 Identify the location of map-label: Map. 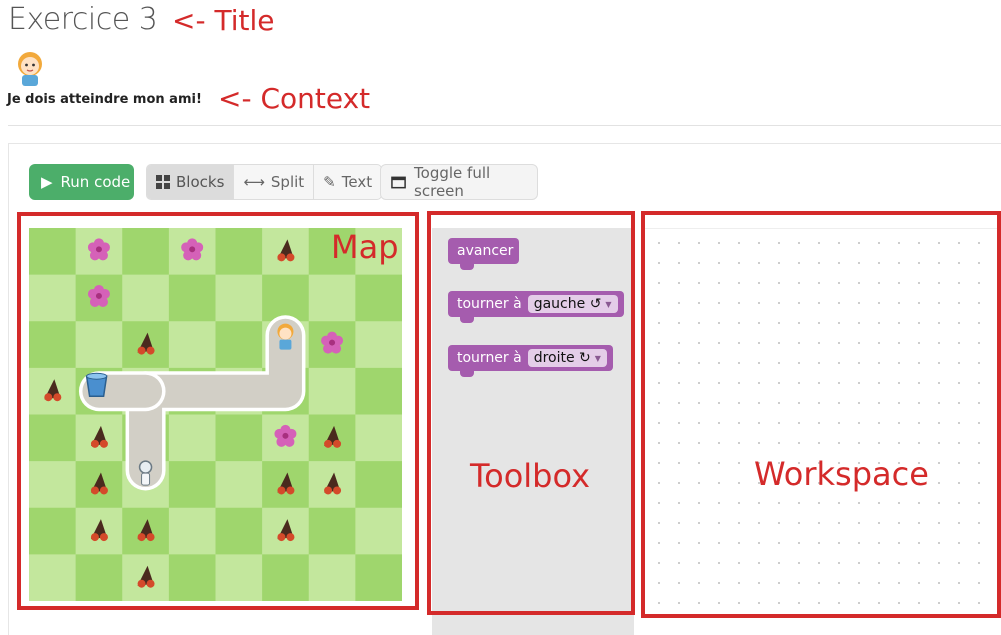
(365, 247).